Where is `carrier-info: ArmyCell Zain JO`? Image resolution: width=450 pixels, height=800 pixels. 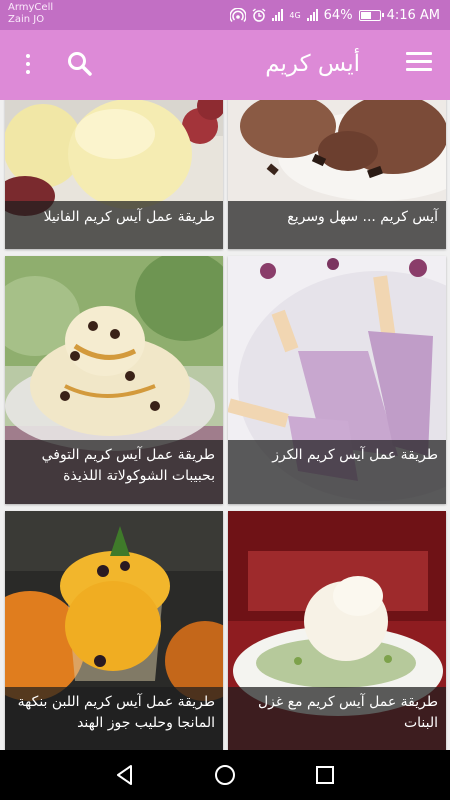 carrier-info: ArmyCell Zain JO is located at coordinates (30, 14).